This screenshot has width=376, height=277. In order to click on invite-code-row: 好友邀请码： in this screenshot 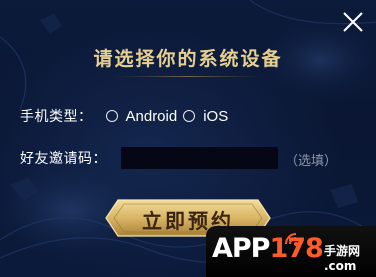, I will do `click(63, 158)`.